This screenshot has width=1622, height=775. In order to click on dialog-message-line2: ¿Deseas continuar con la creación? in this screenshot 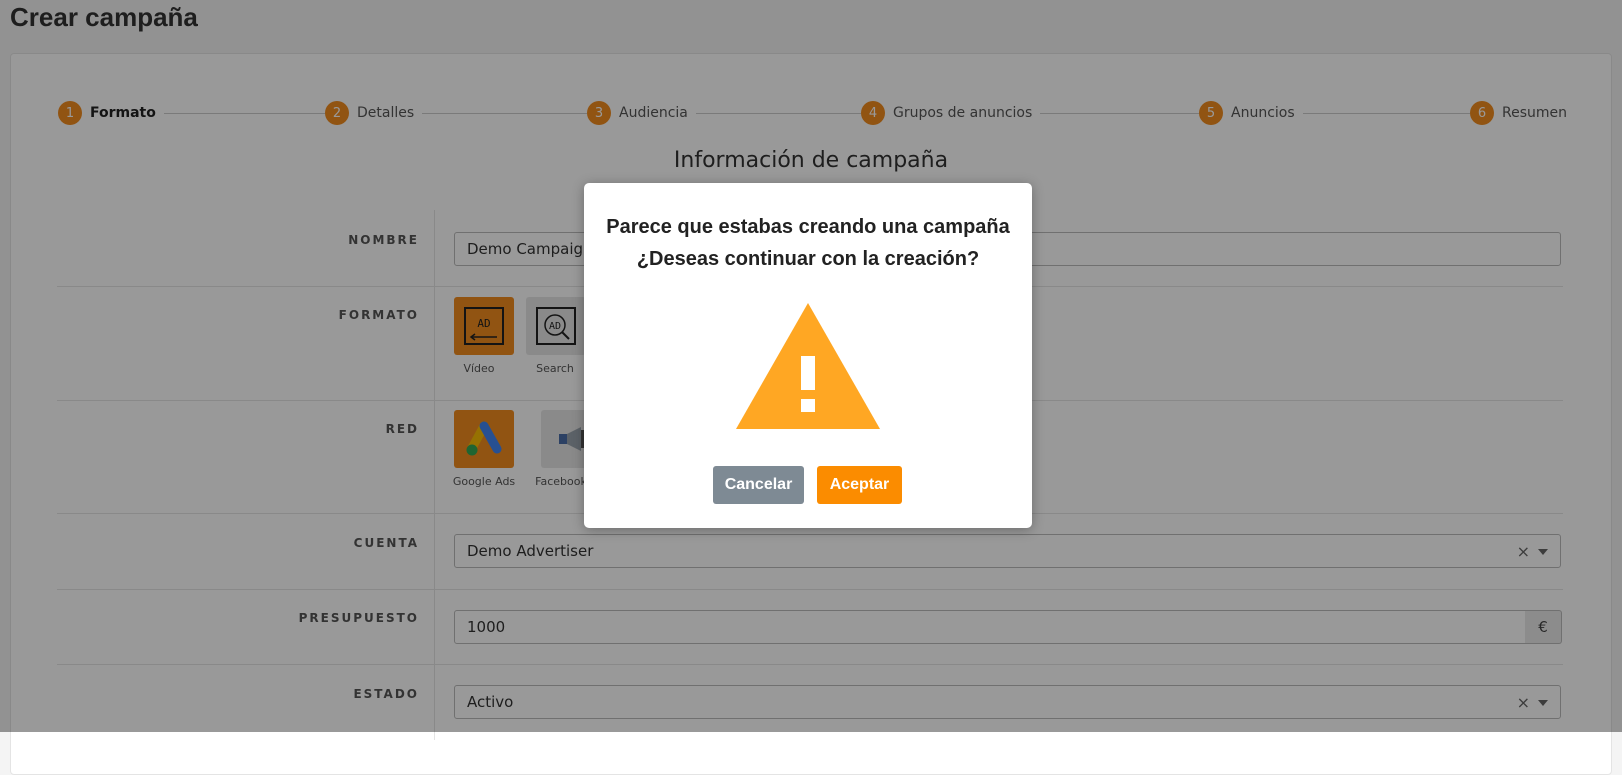, I will do `click(808, 259)`.